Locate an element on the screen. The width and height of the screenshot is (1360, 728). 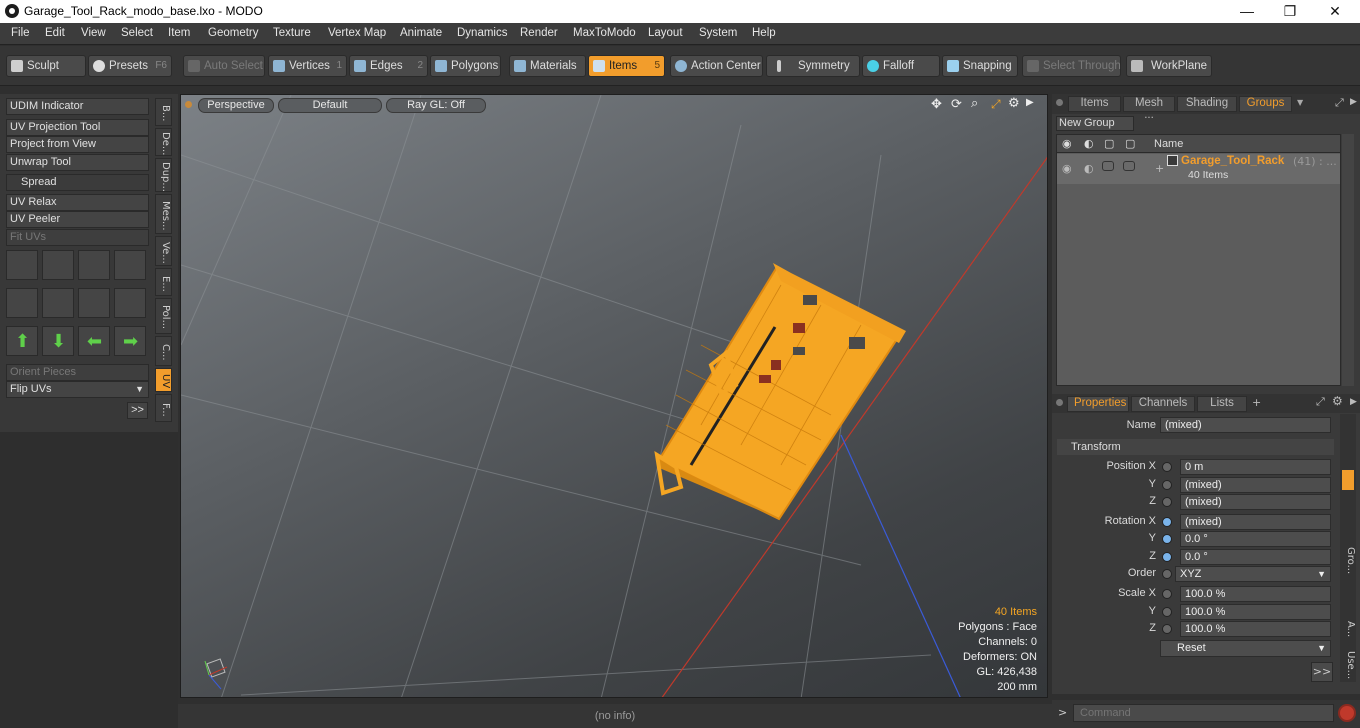
project-from-view-button: Project from View is located at coordinates (77, 144).